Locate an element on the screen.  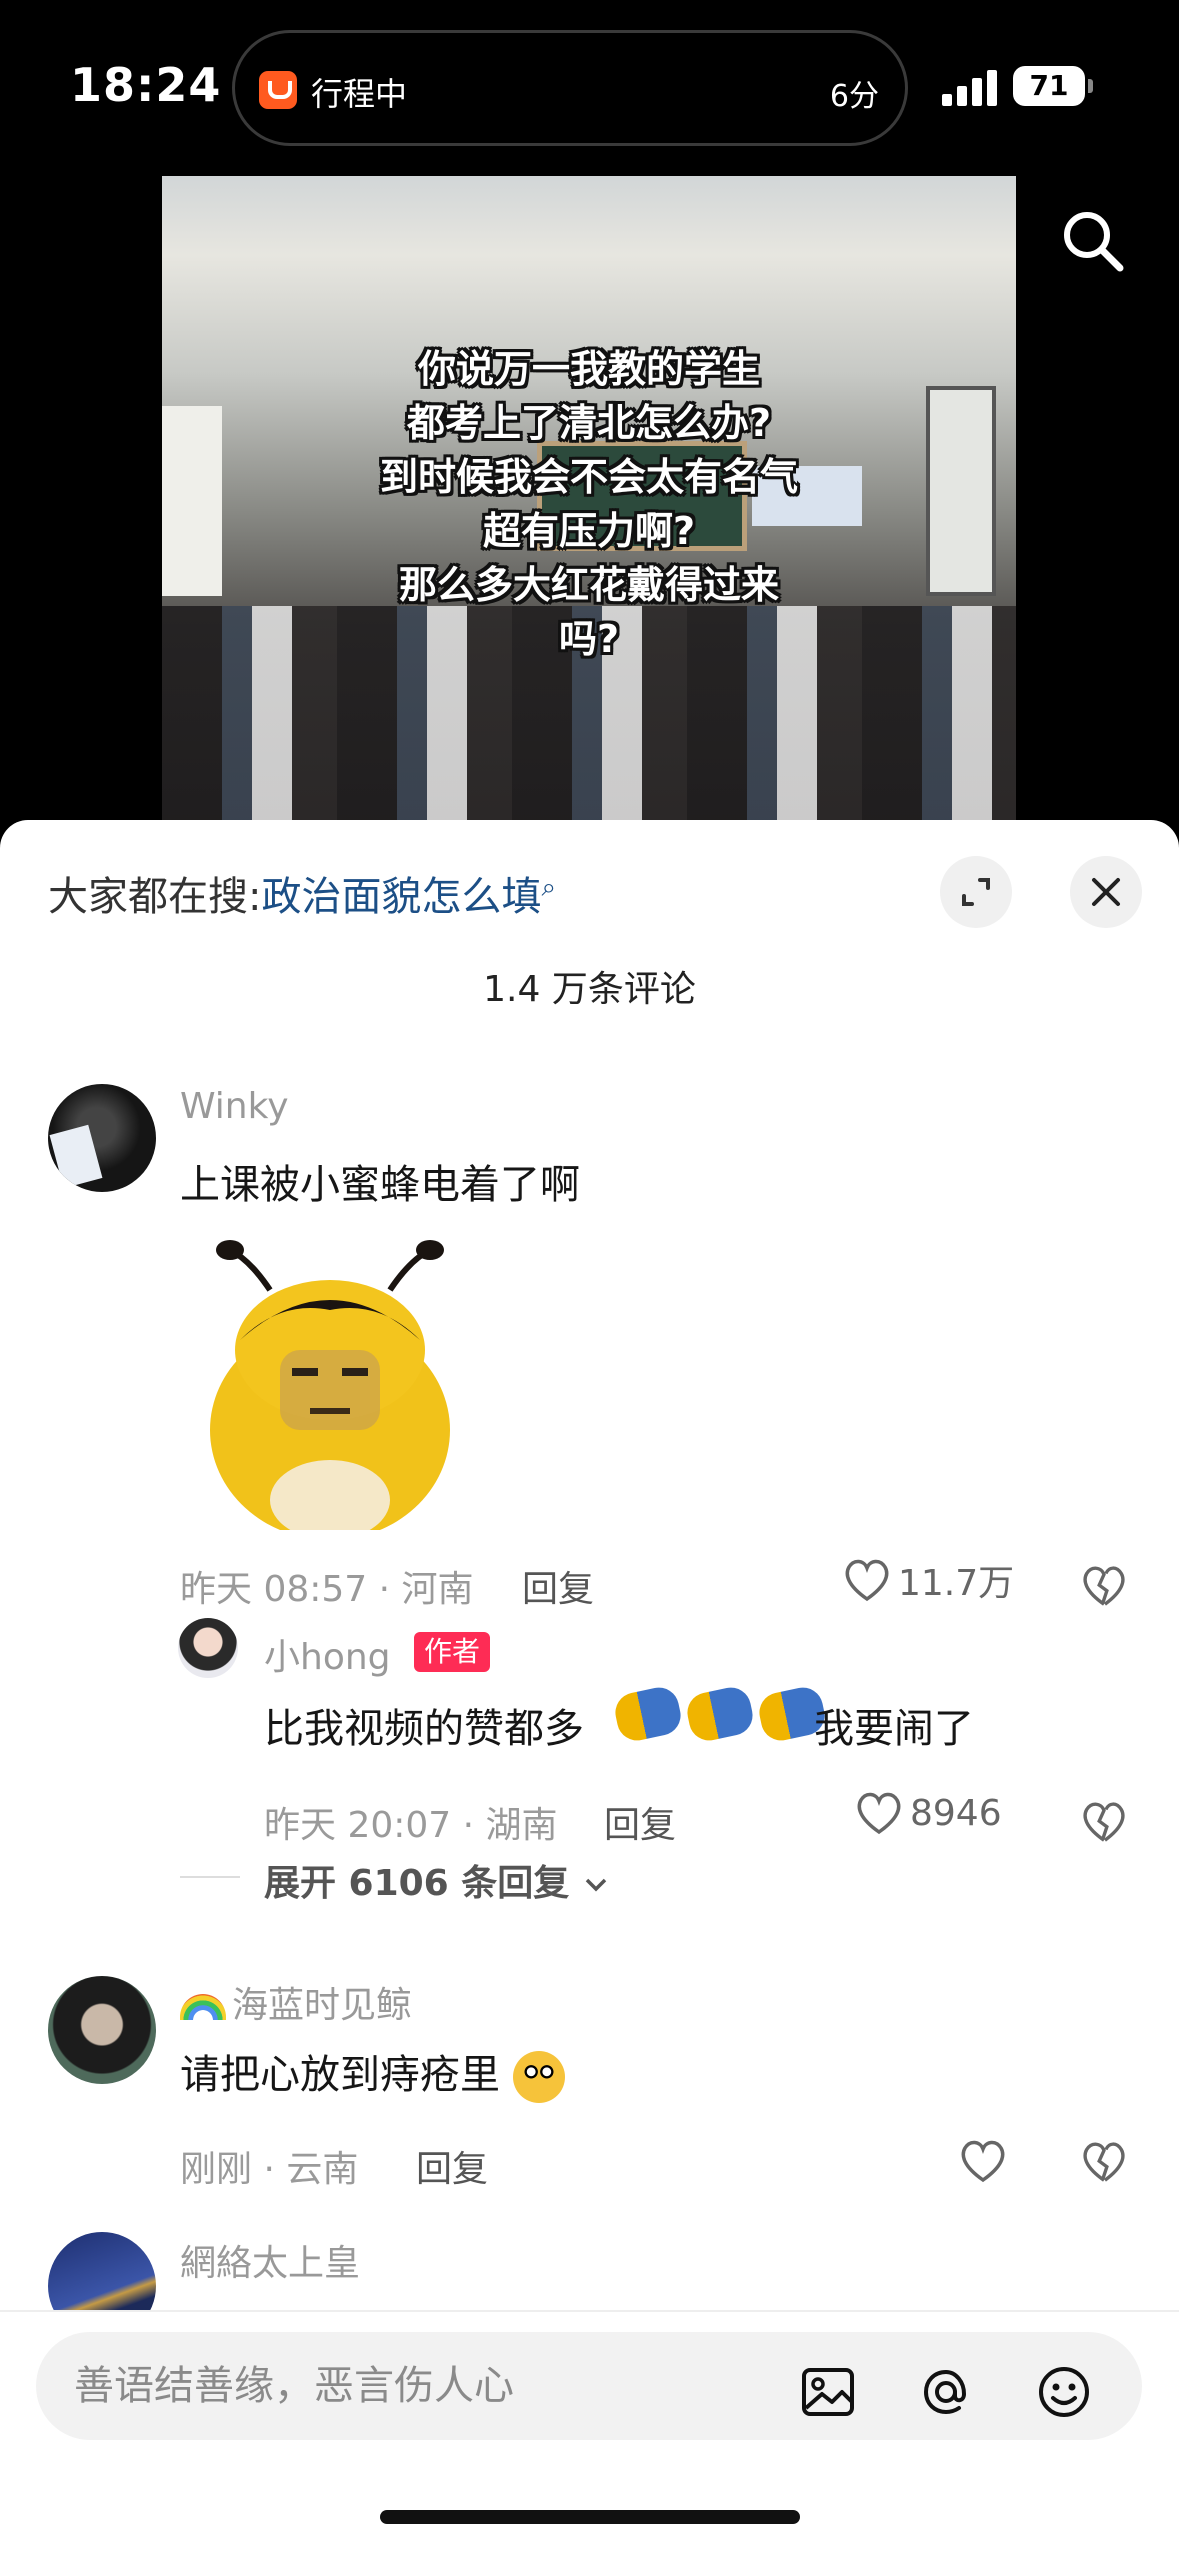
status-time: 18:24 is located at coordinates (146, 85).